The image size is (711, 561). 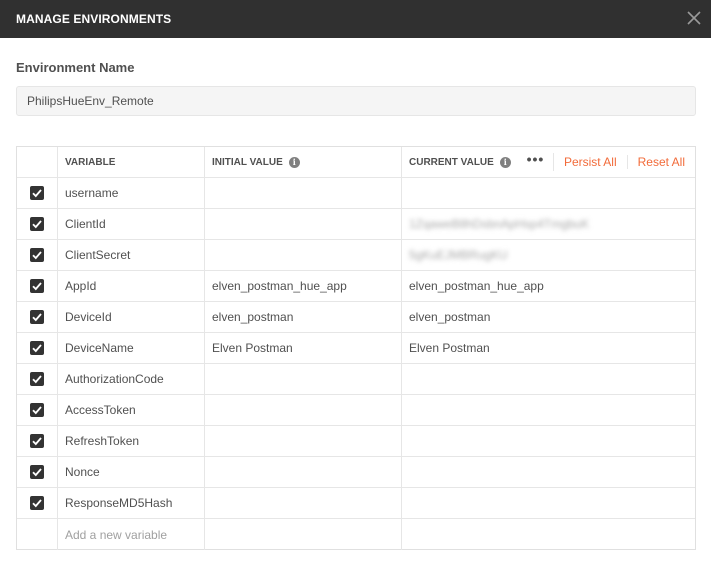 What do you see at coordinates (131, 286) in the screenshot?
I see `variable-name-cell: AppId` at bounding box center [131, 286].